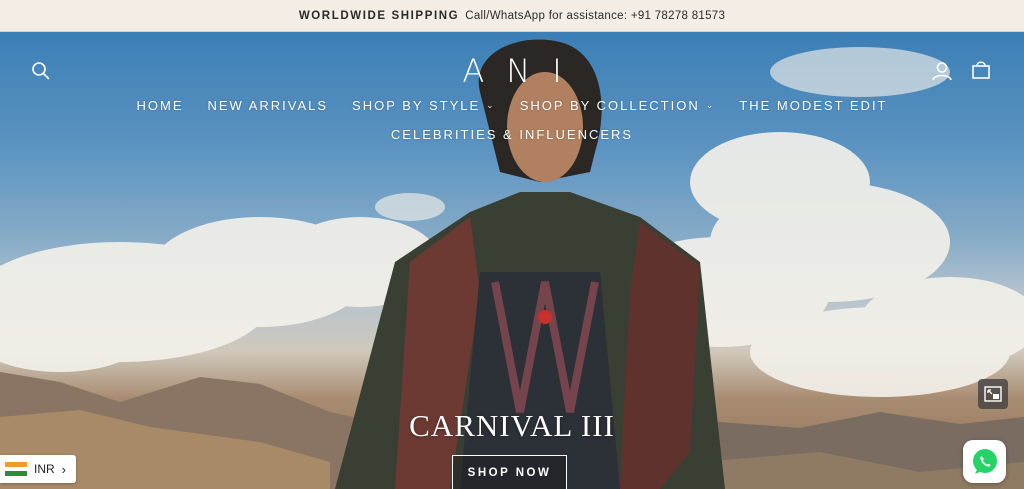 The width and height of the screenshot is (1024, 489). I want to click on nav-item-modest-edit: THE MODEST EDIT, so click(813, 105).